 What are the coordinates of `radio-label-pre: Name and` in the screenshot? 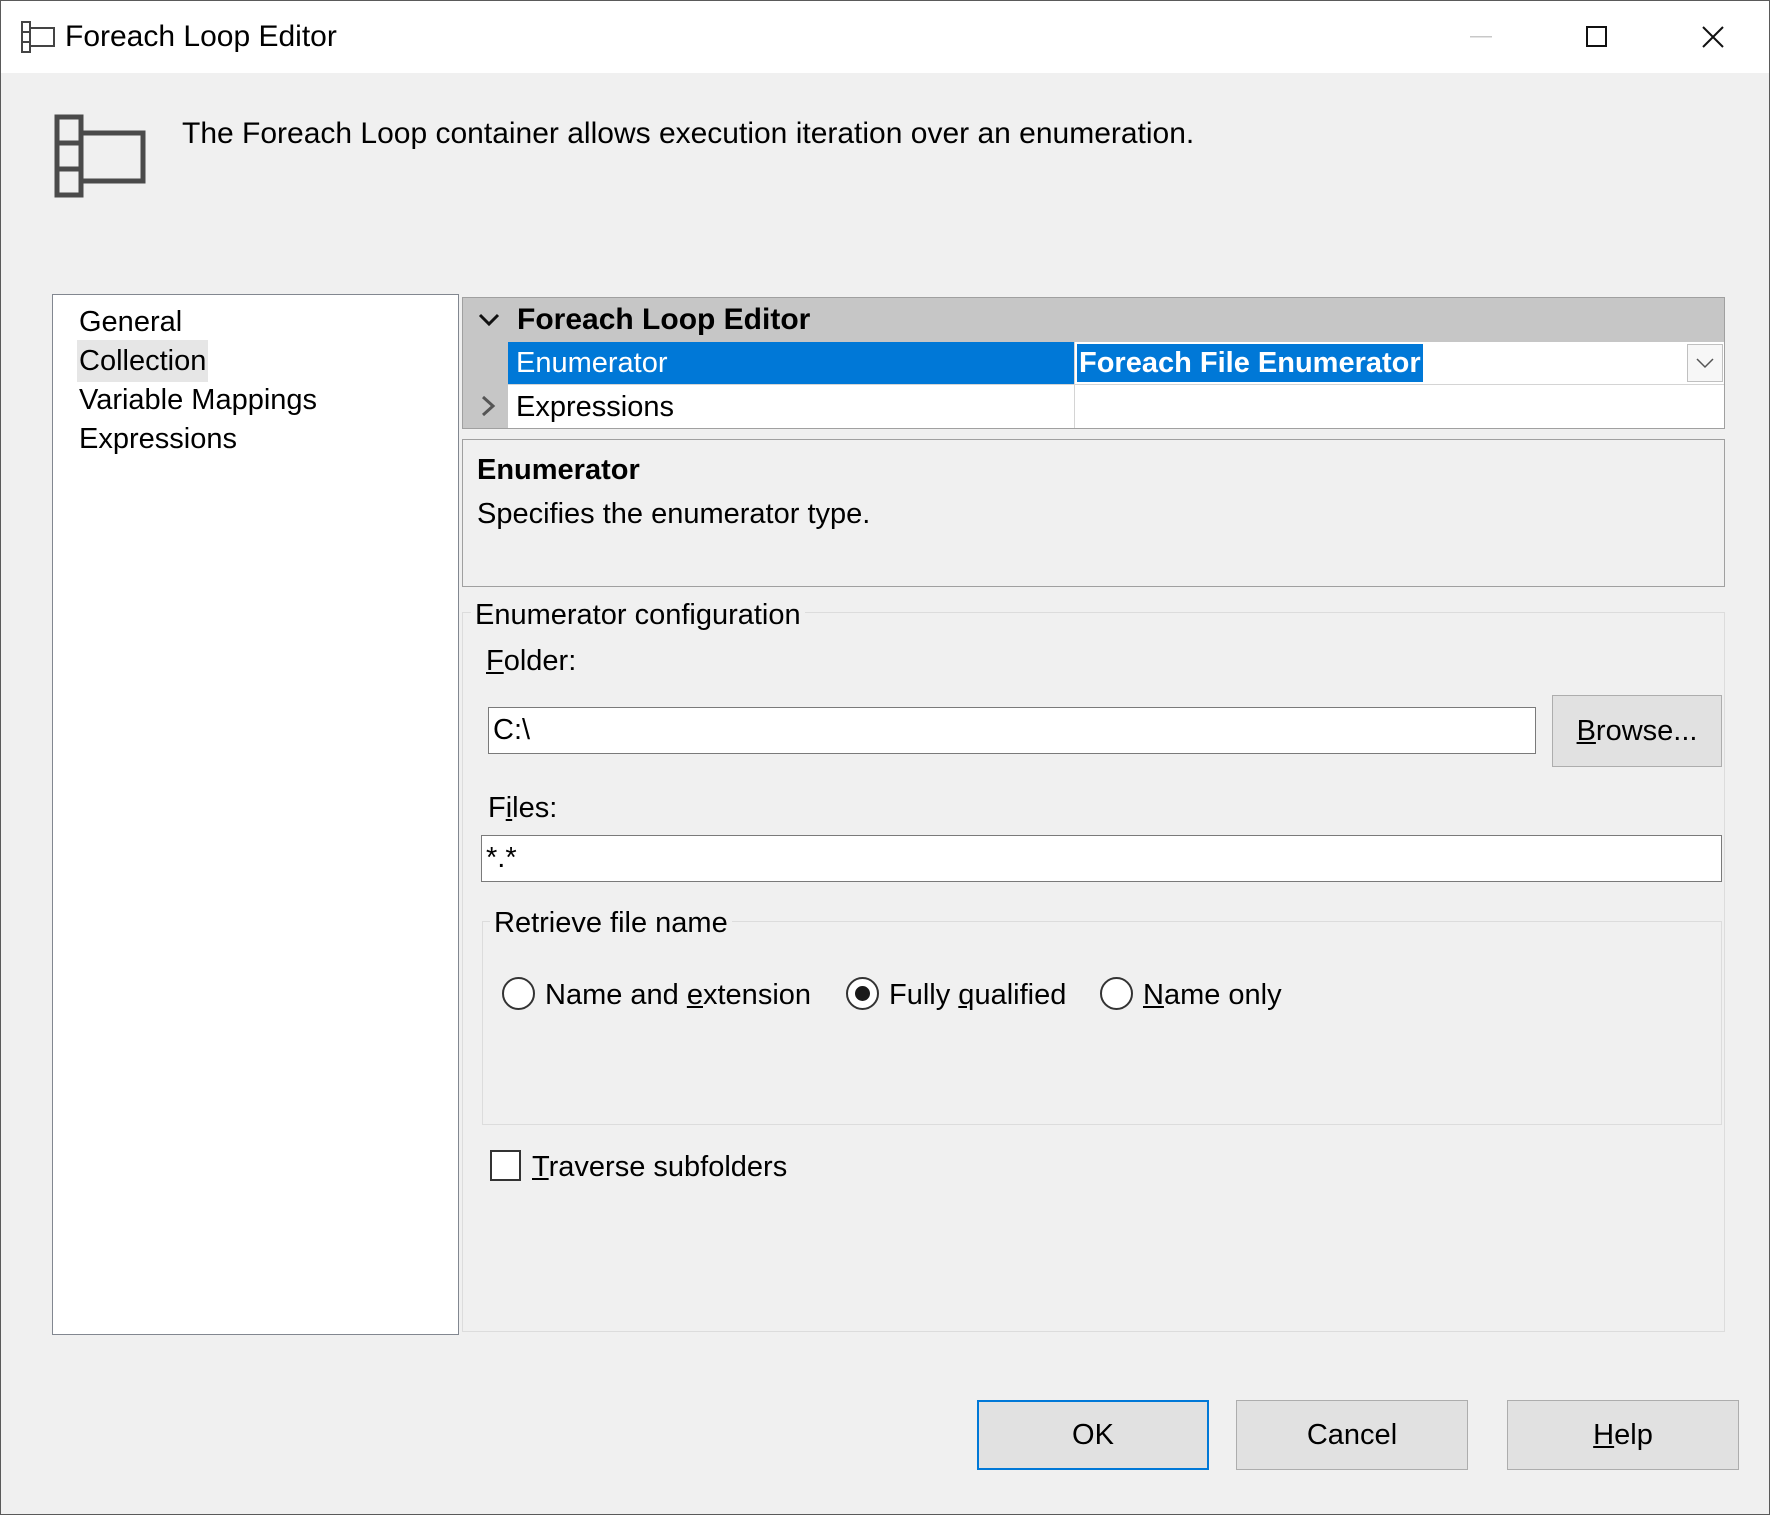 It's located at (616, 995).